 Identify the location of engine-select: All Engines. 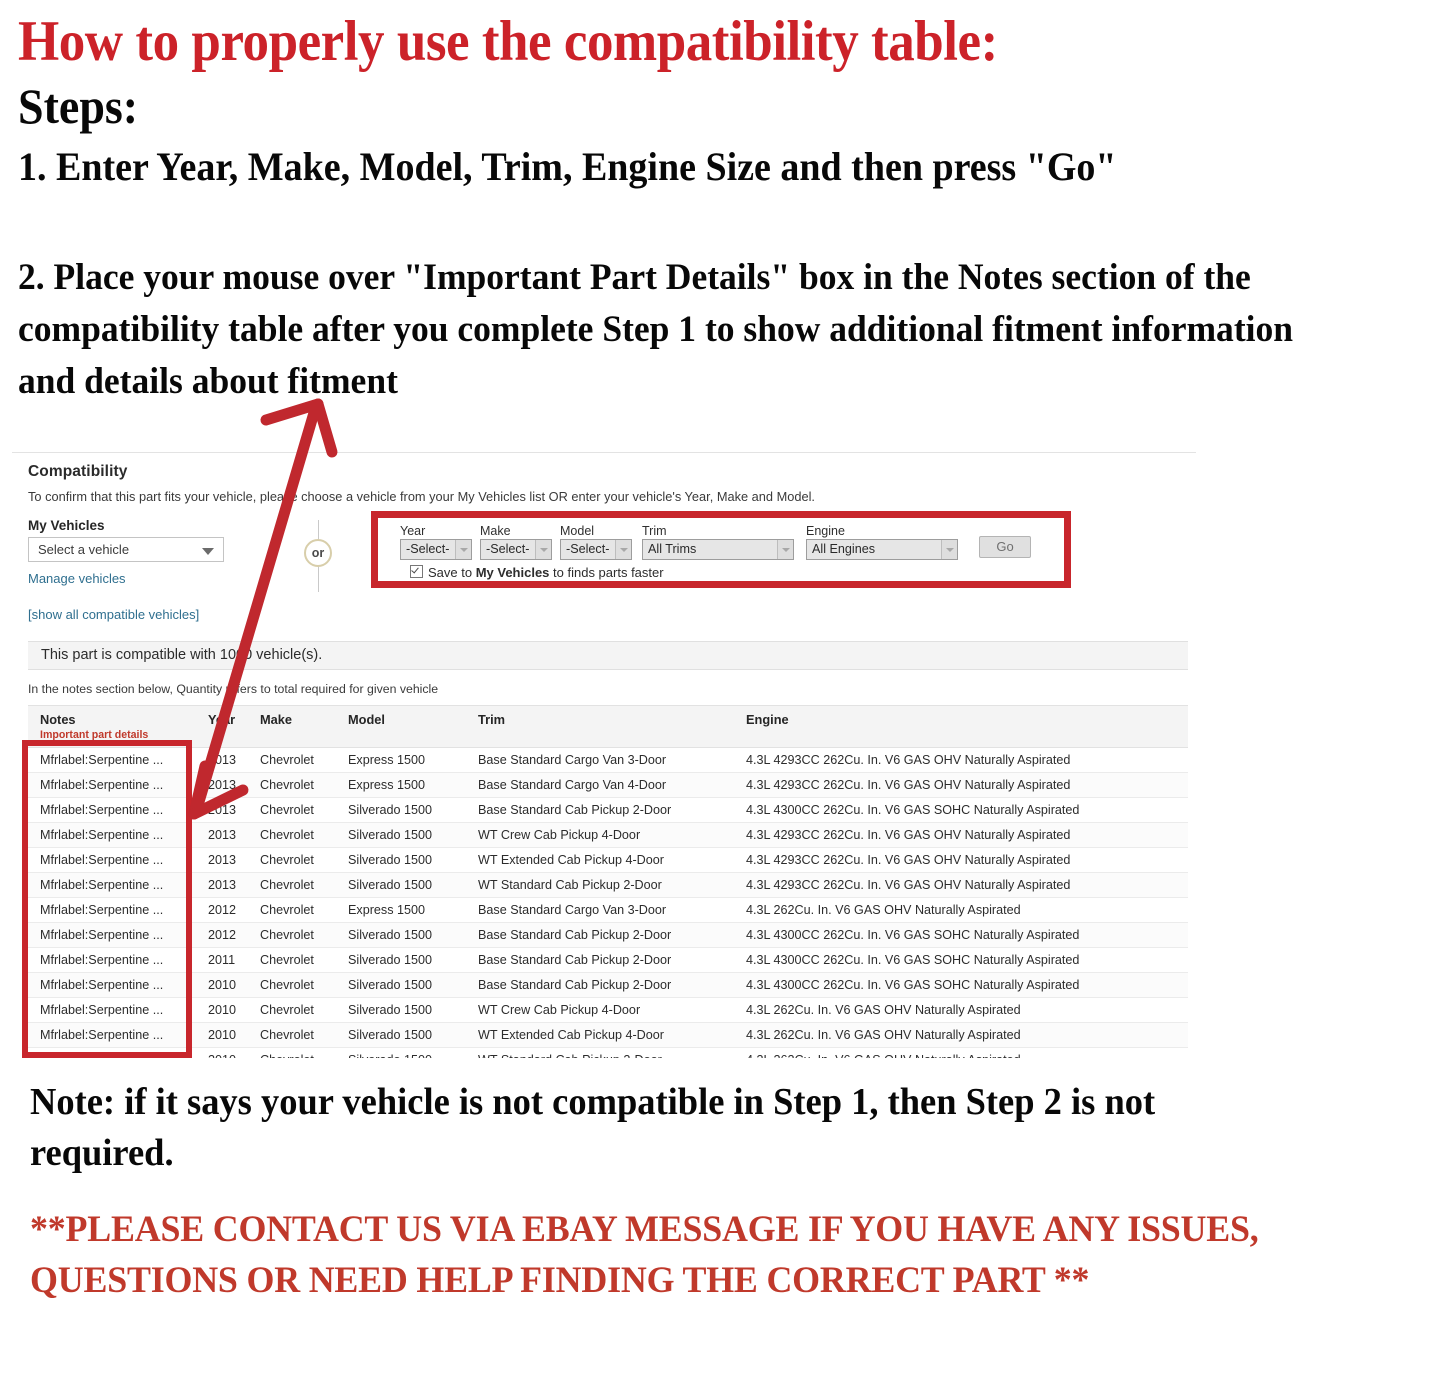
(882, 549).